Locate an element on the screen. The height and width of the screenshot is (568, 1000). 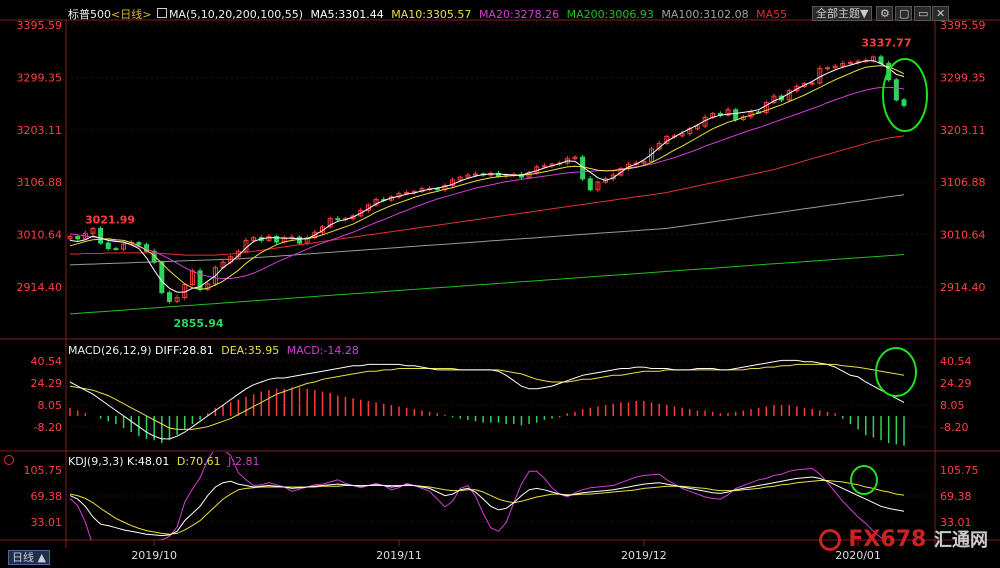
settings-icon: ⚙ is located at coordinates (884, 13).